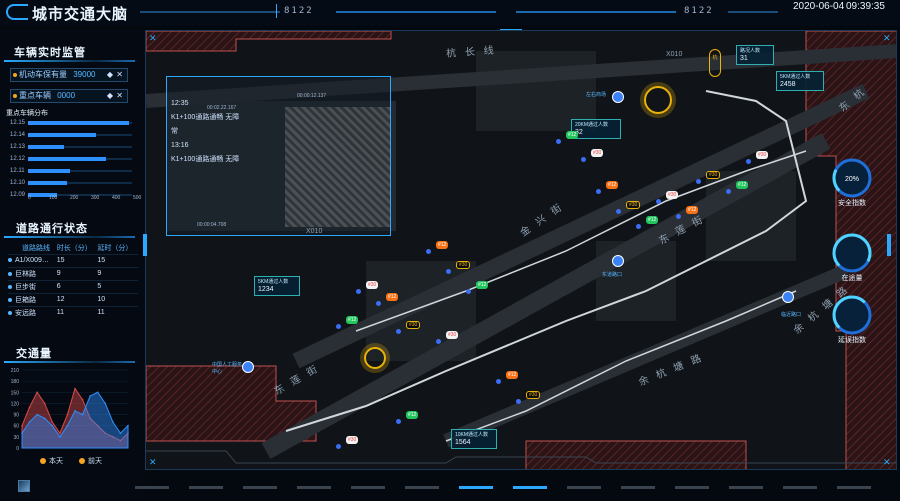 The height and width of the screenshot is (501, 900). What do you see at coordinates (277, 286) in the screenshot?
I see `info-card: 5KM通过人数 1234` at bounding box center [277, 286].